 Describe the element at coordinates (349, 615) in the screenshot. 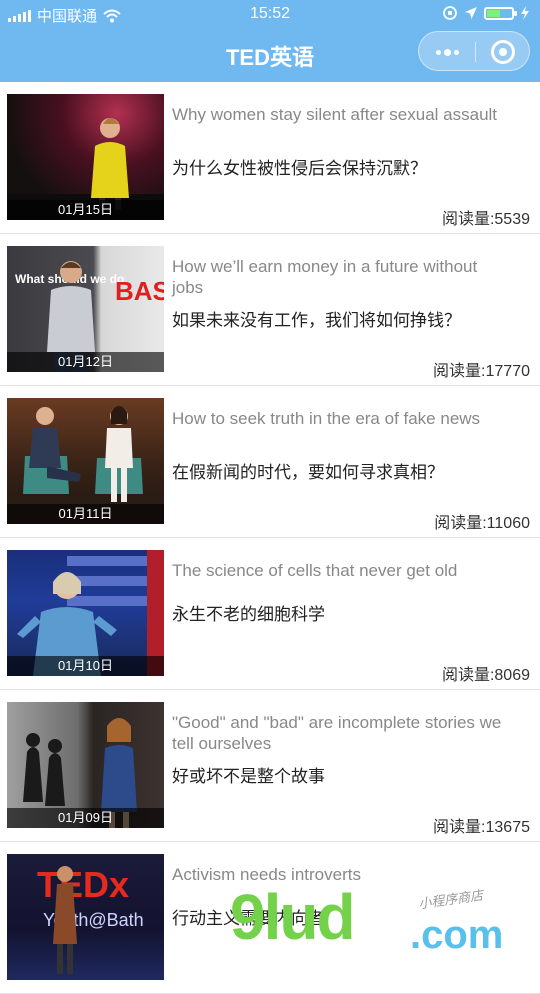

I see `article-title-zh: 永生不老的细胞科学` at that location.